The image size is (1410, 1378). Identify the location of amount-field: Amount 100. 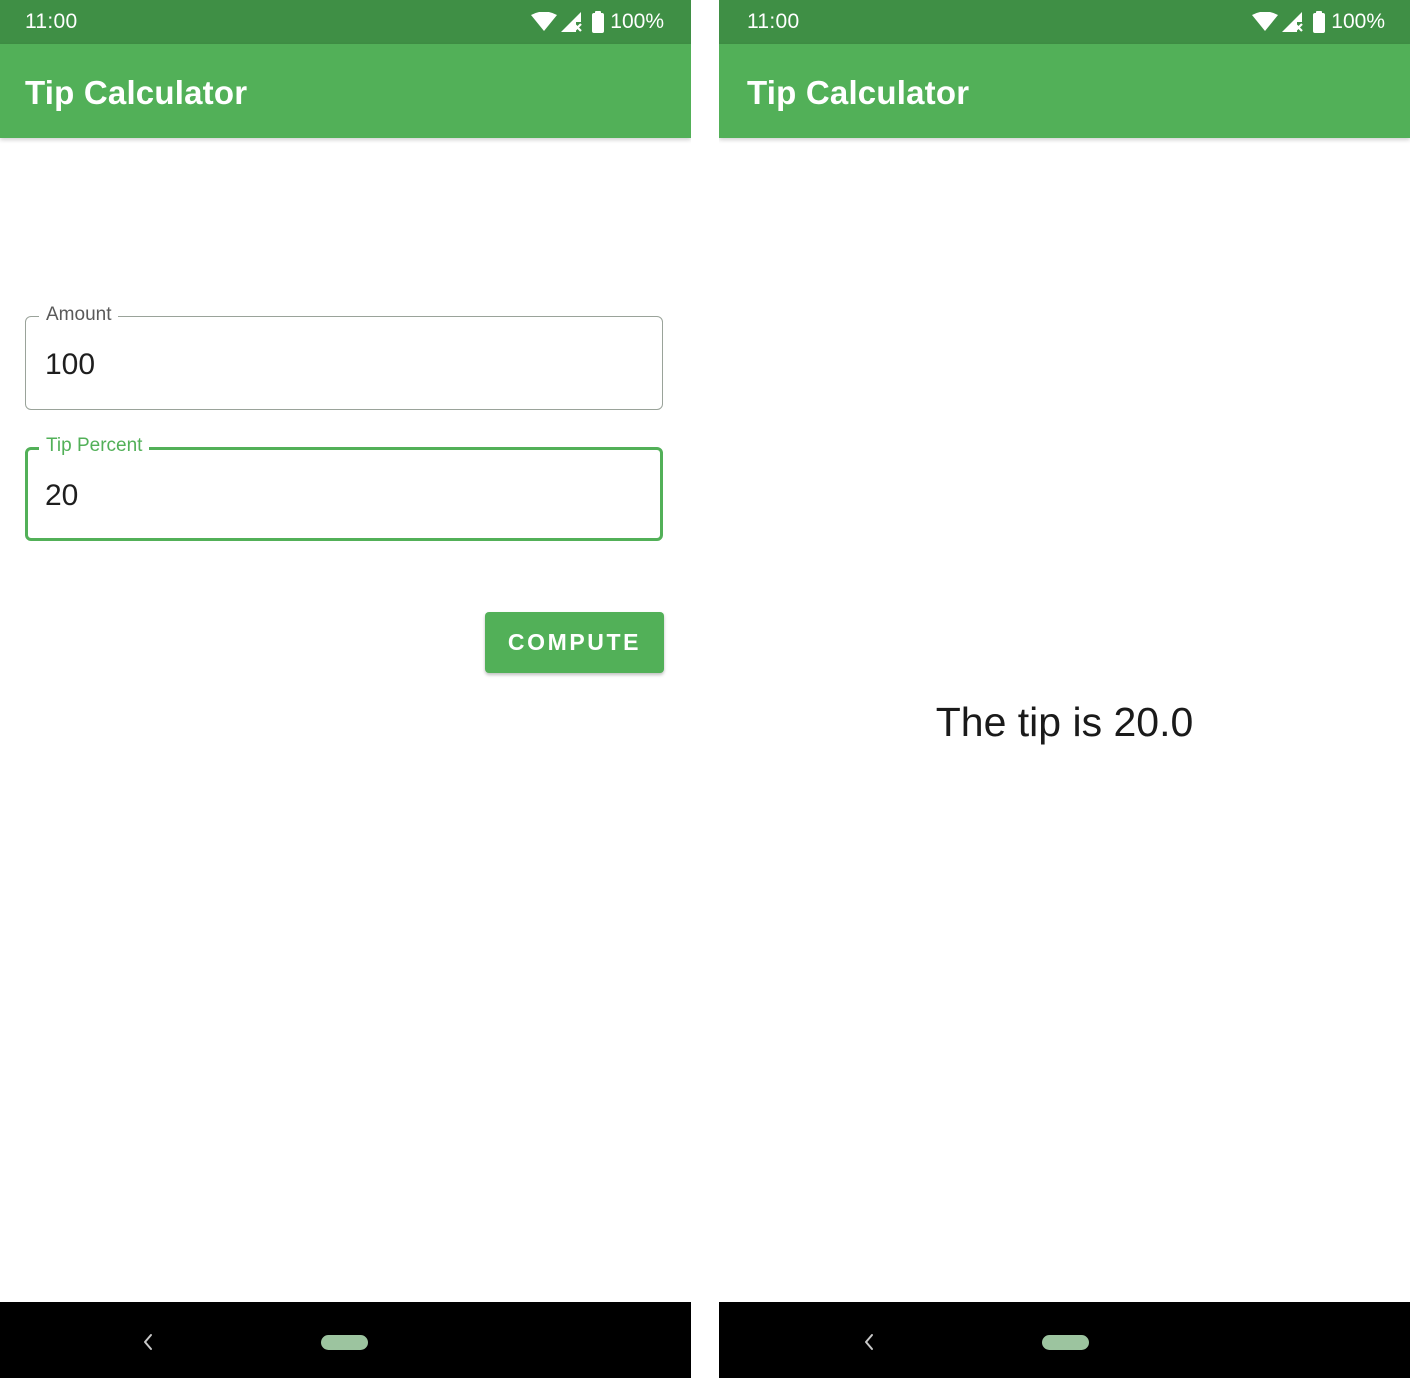
(344, 356).